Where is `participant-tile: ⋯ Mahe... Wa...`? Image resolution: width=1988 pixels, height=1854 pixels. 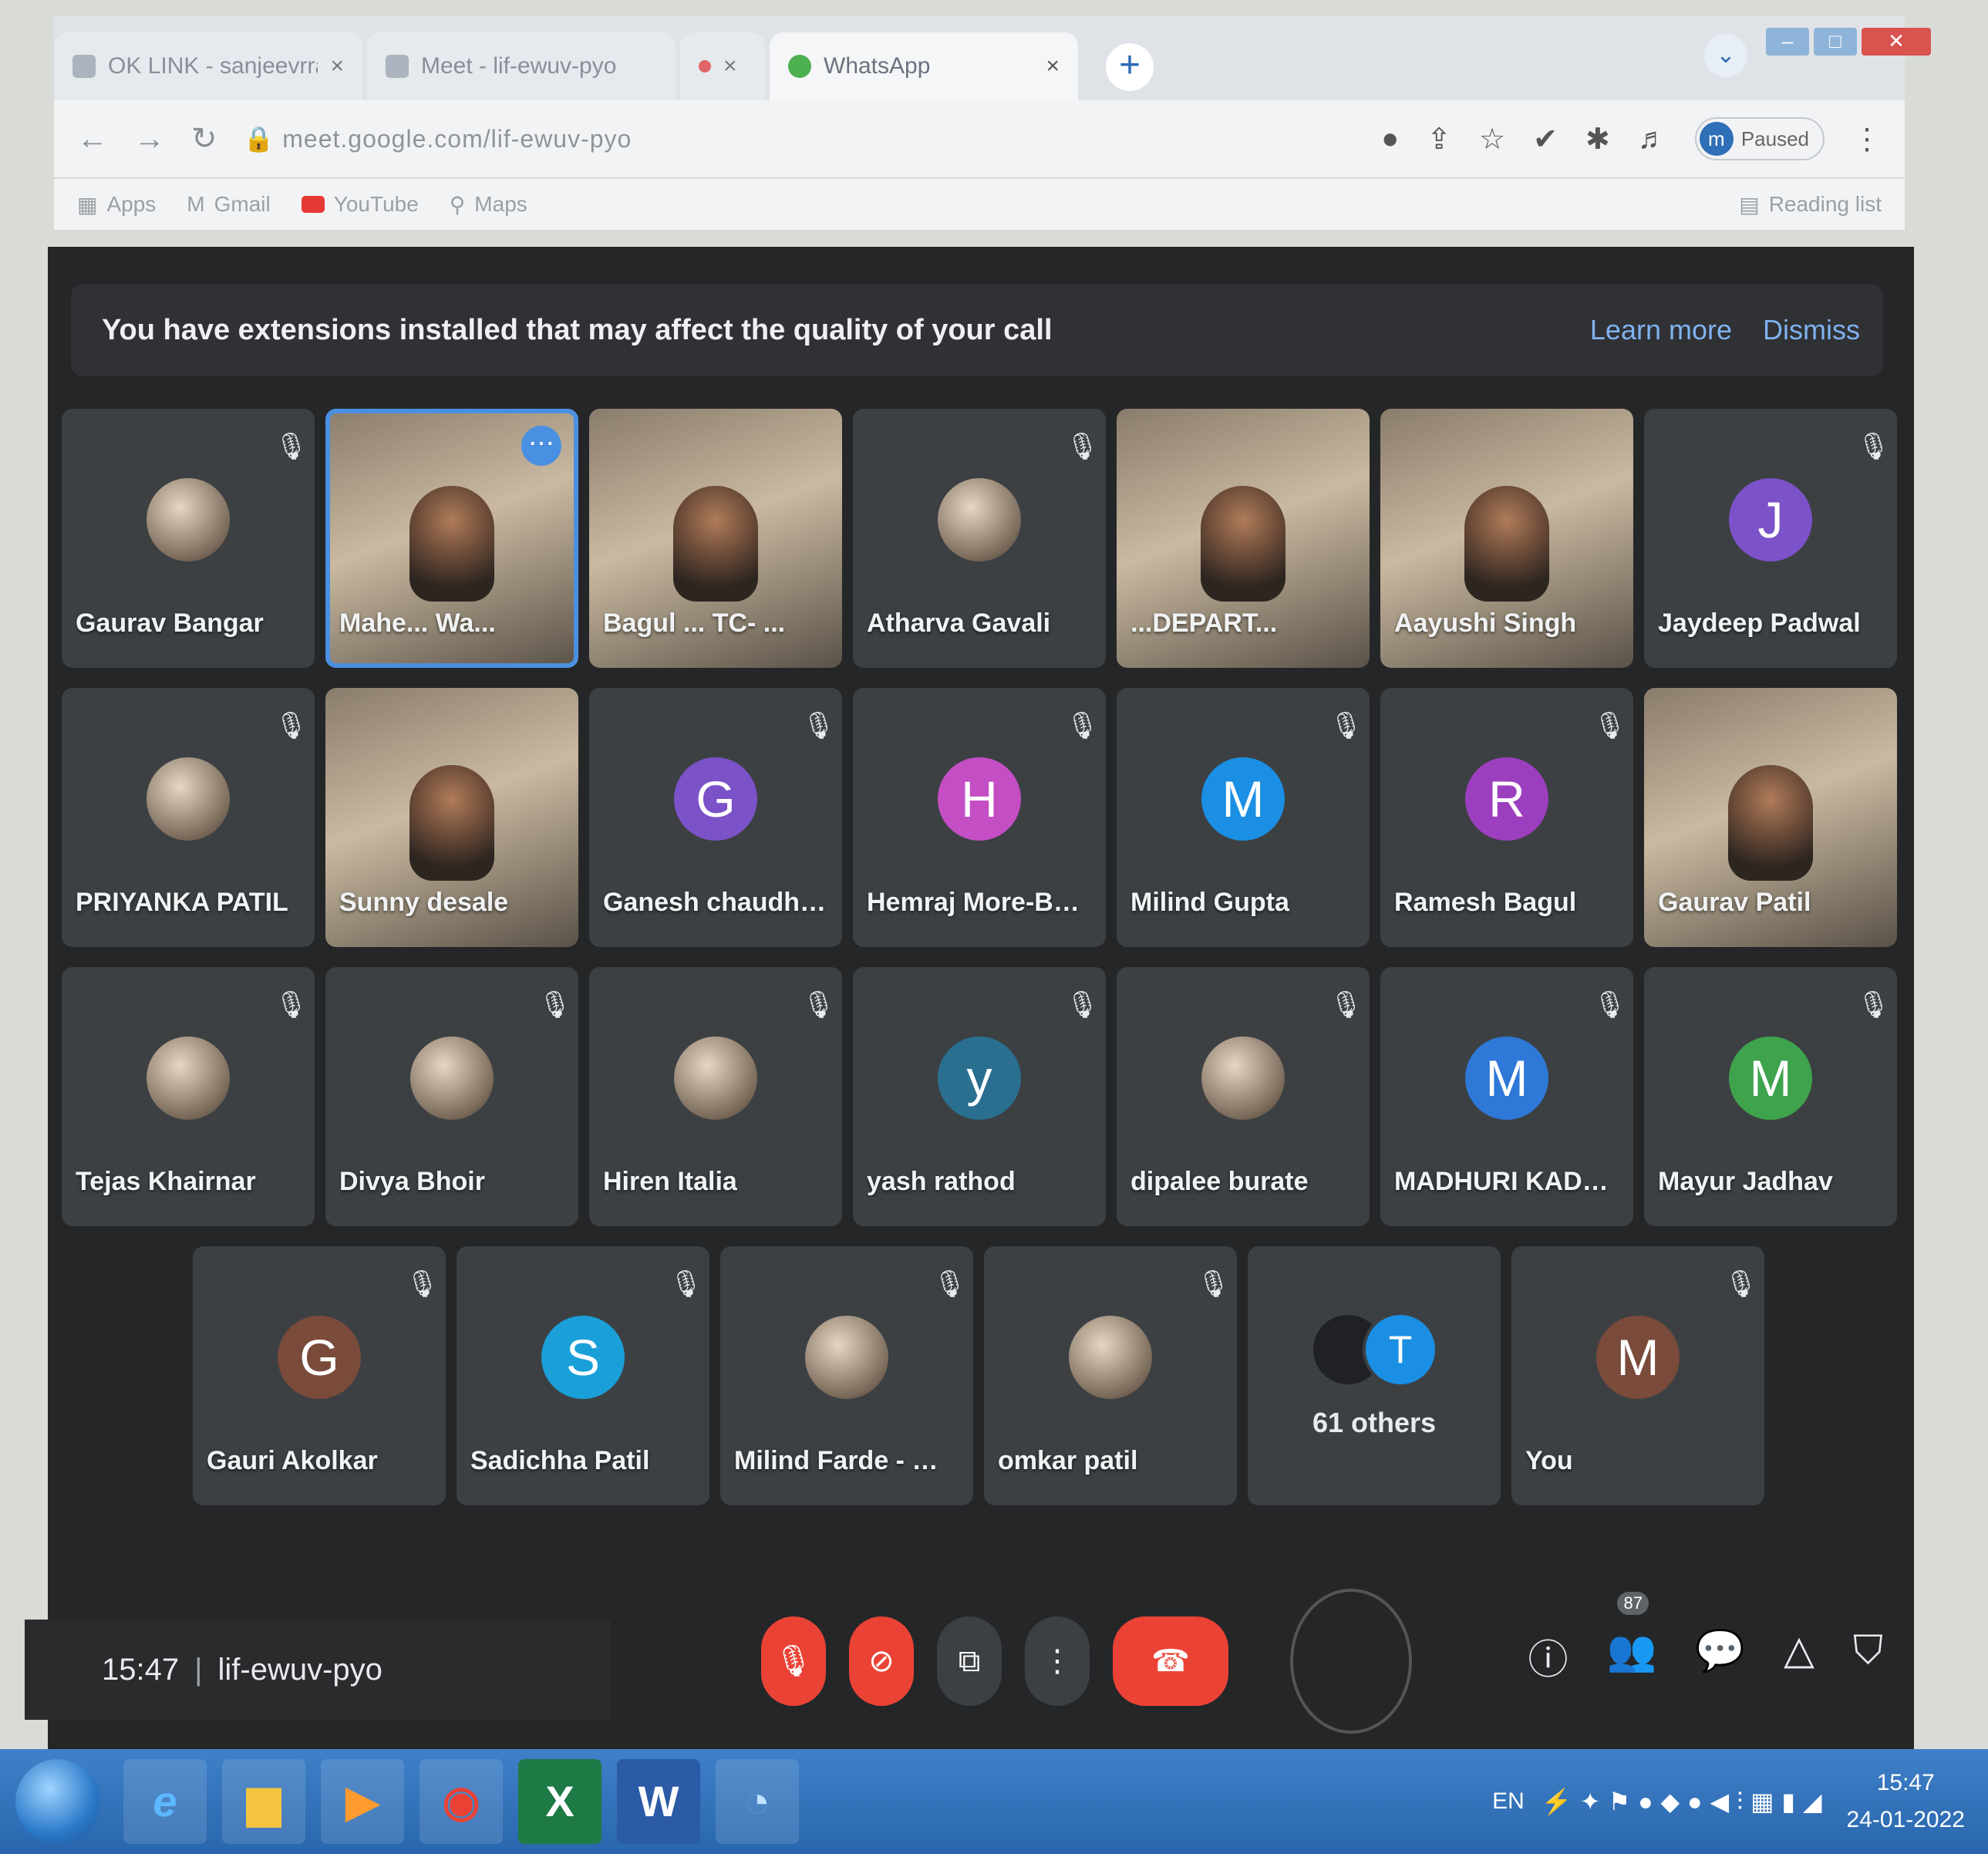
participant-tile: ⋯ Mahe... Wa... is located at coordinates (451, 538).